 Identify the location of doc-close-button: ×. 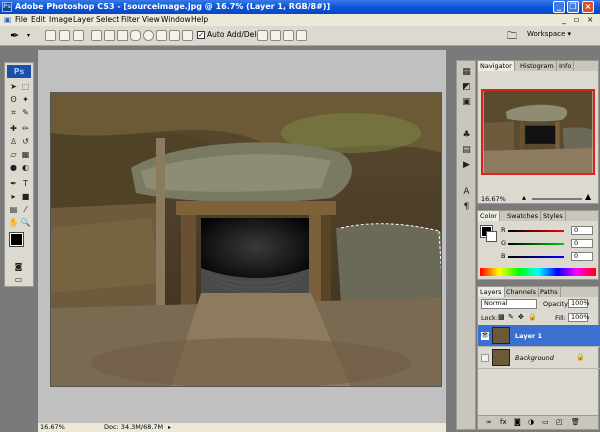
(590, 20).